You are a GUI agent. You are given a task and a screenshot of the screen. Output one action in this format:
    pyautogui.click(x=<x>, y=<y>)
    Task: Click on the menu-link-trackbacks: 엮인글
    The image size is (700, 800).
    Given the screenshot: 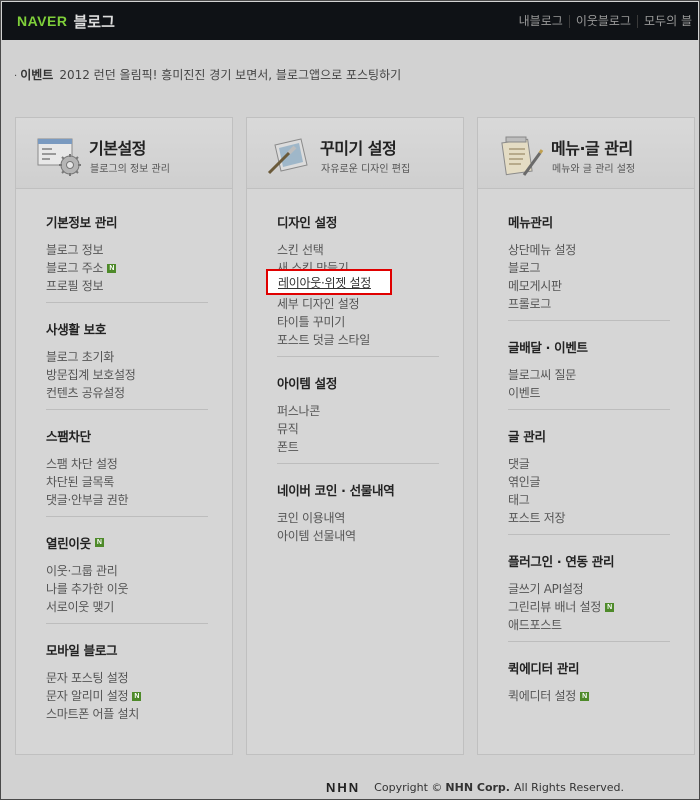 What is the action you would take?
    pyautogui.click(x=589, y=482)
    